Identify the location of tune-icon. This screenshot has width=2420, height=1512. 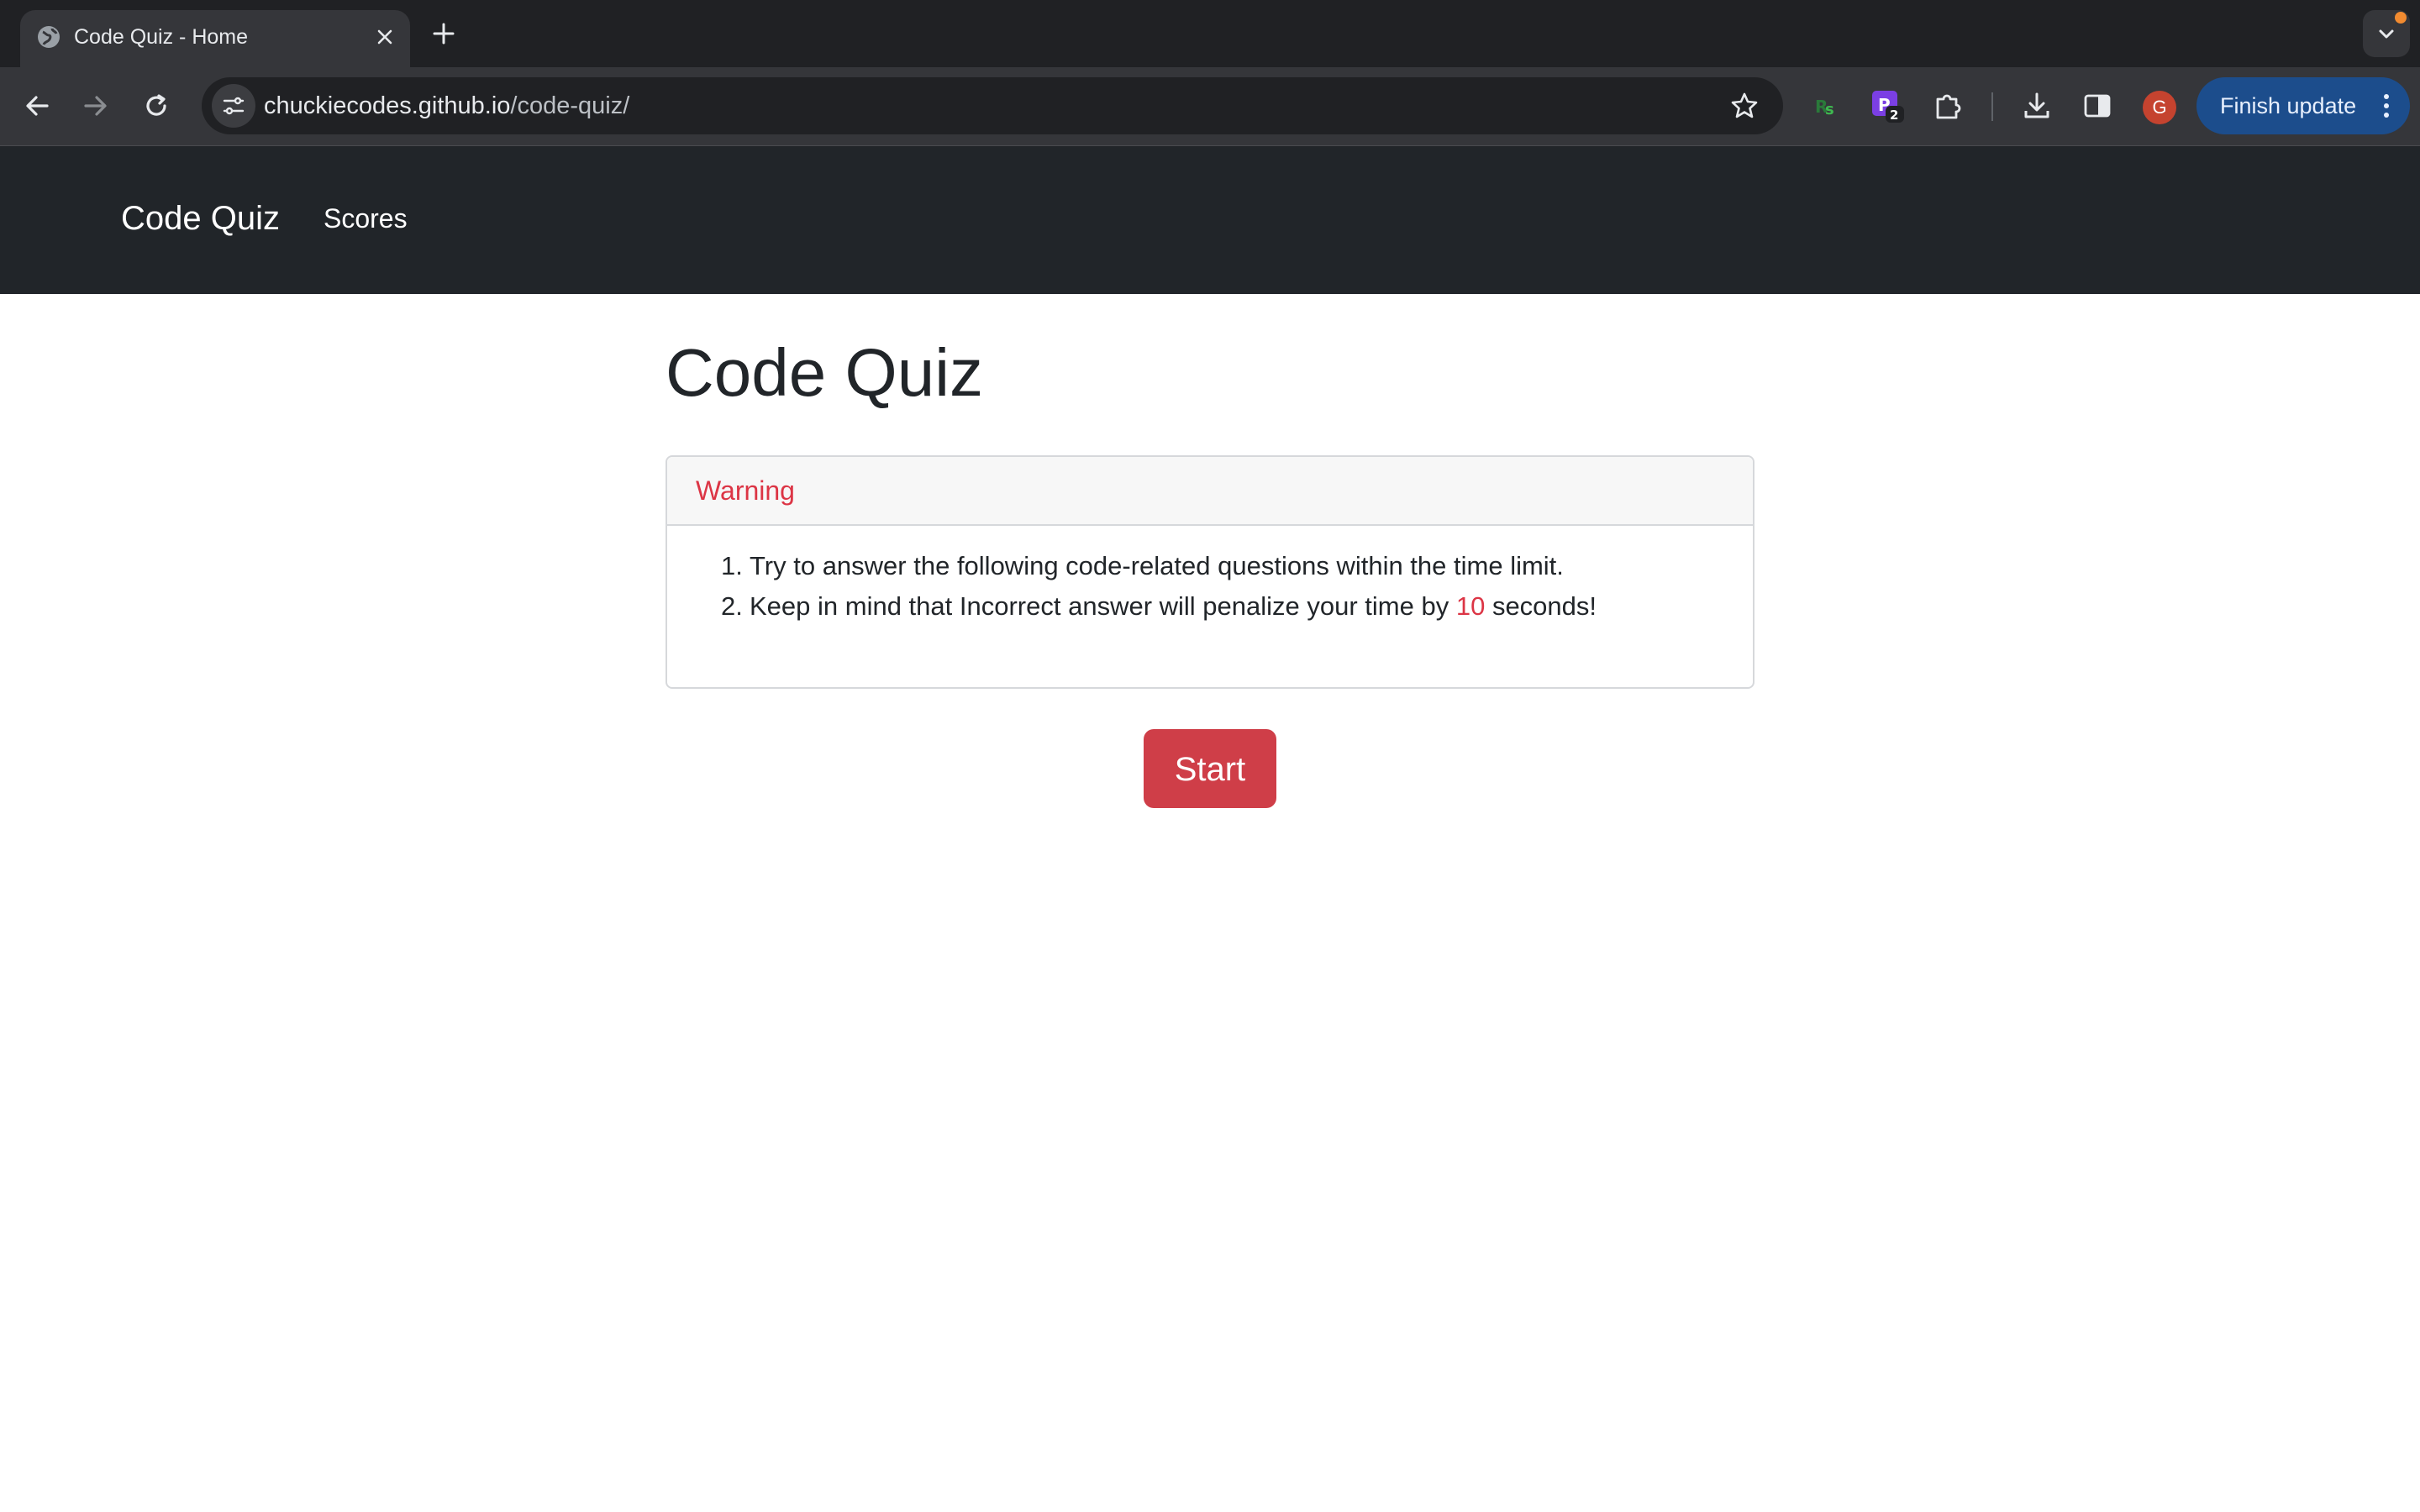
(234, 106).